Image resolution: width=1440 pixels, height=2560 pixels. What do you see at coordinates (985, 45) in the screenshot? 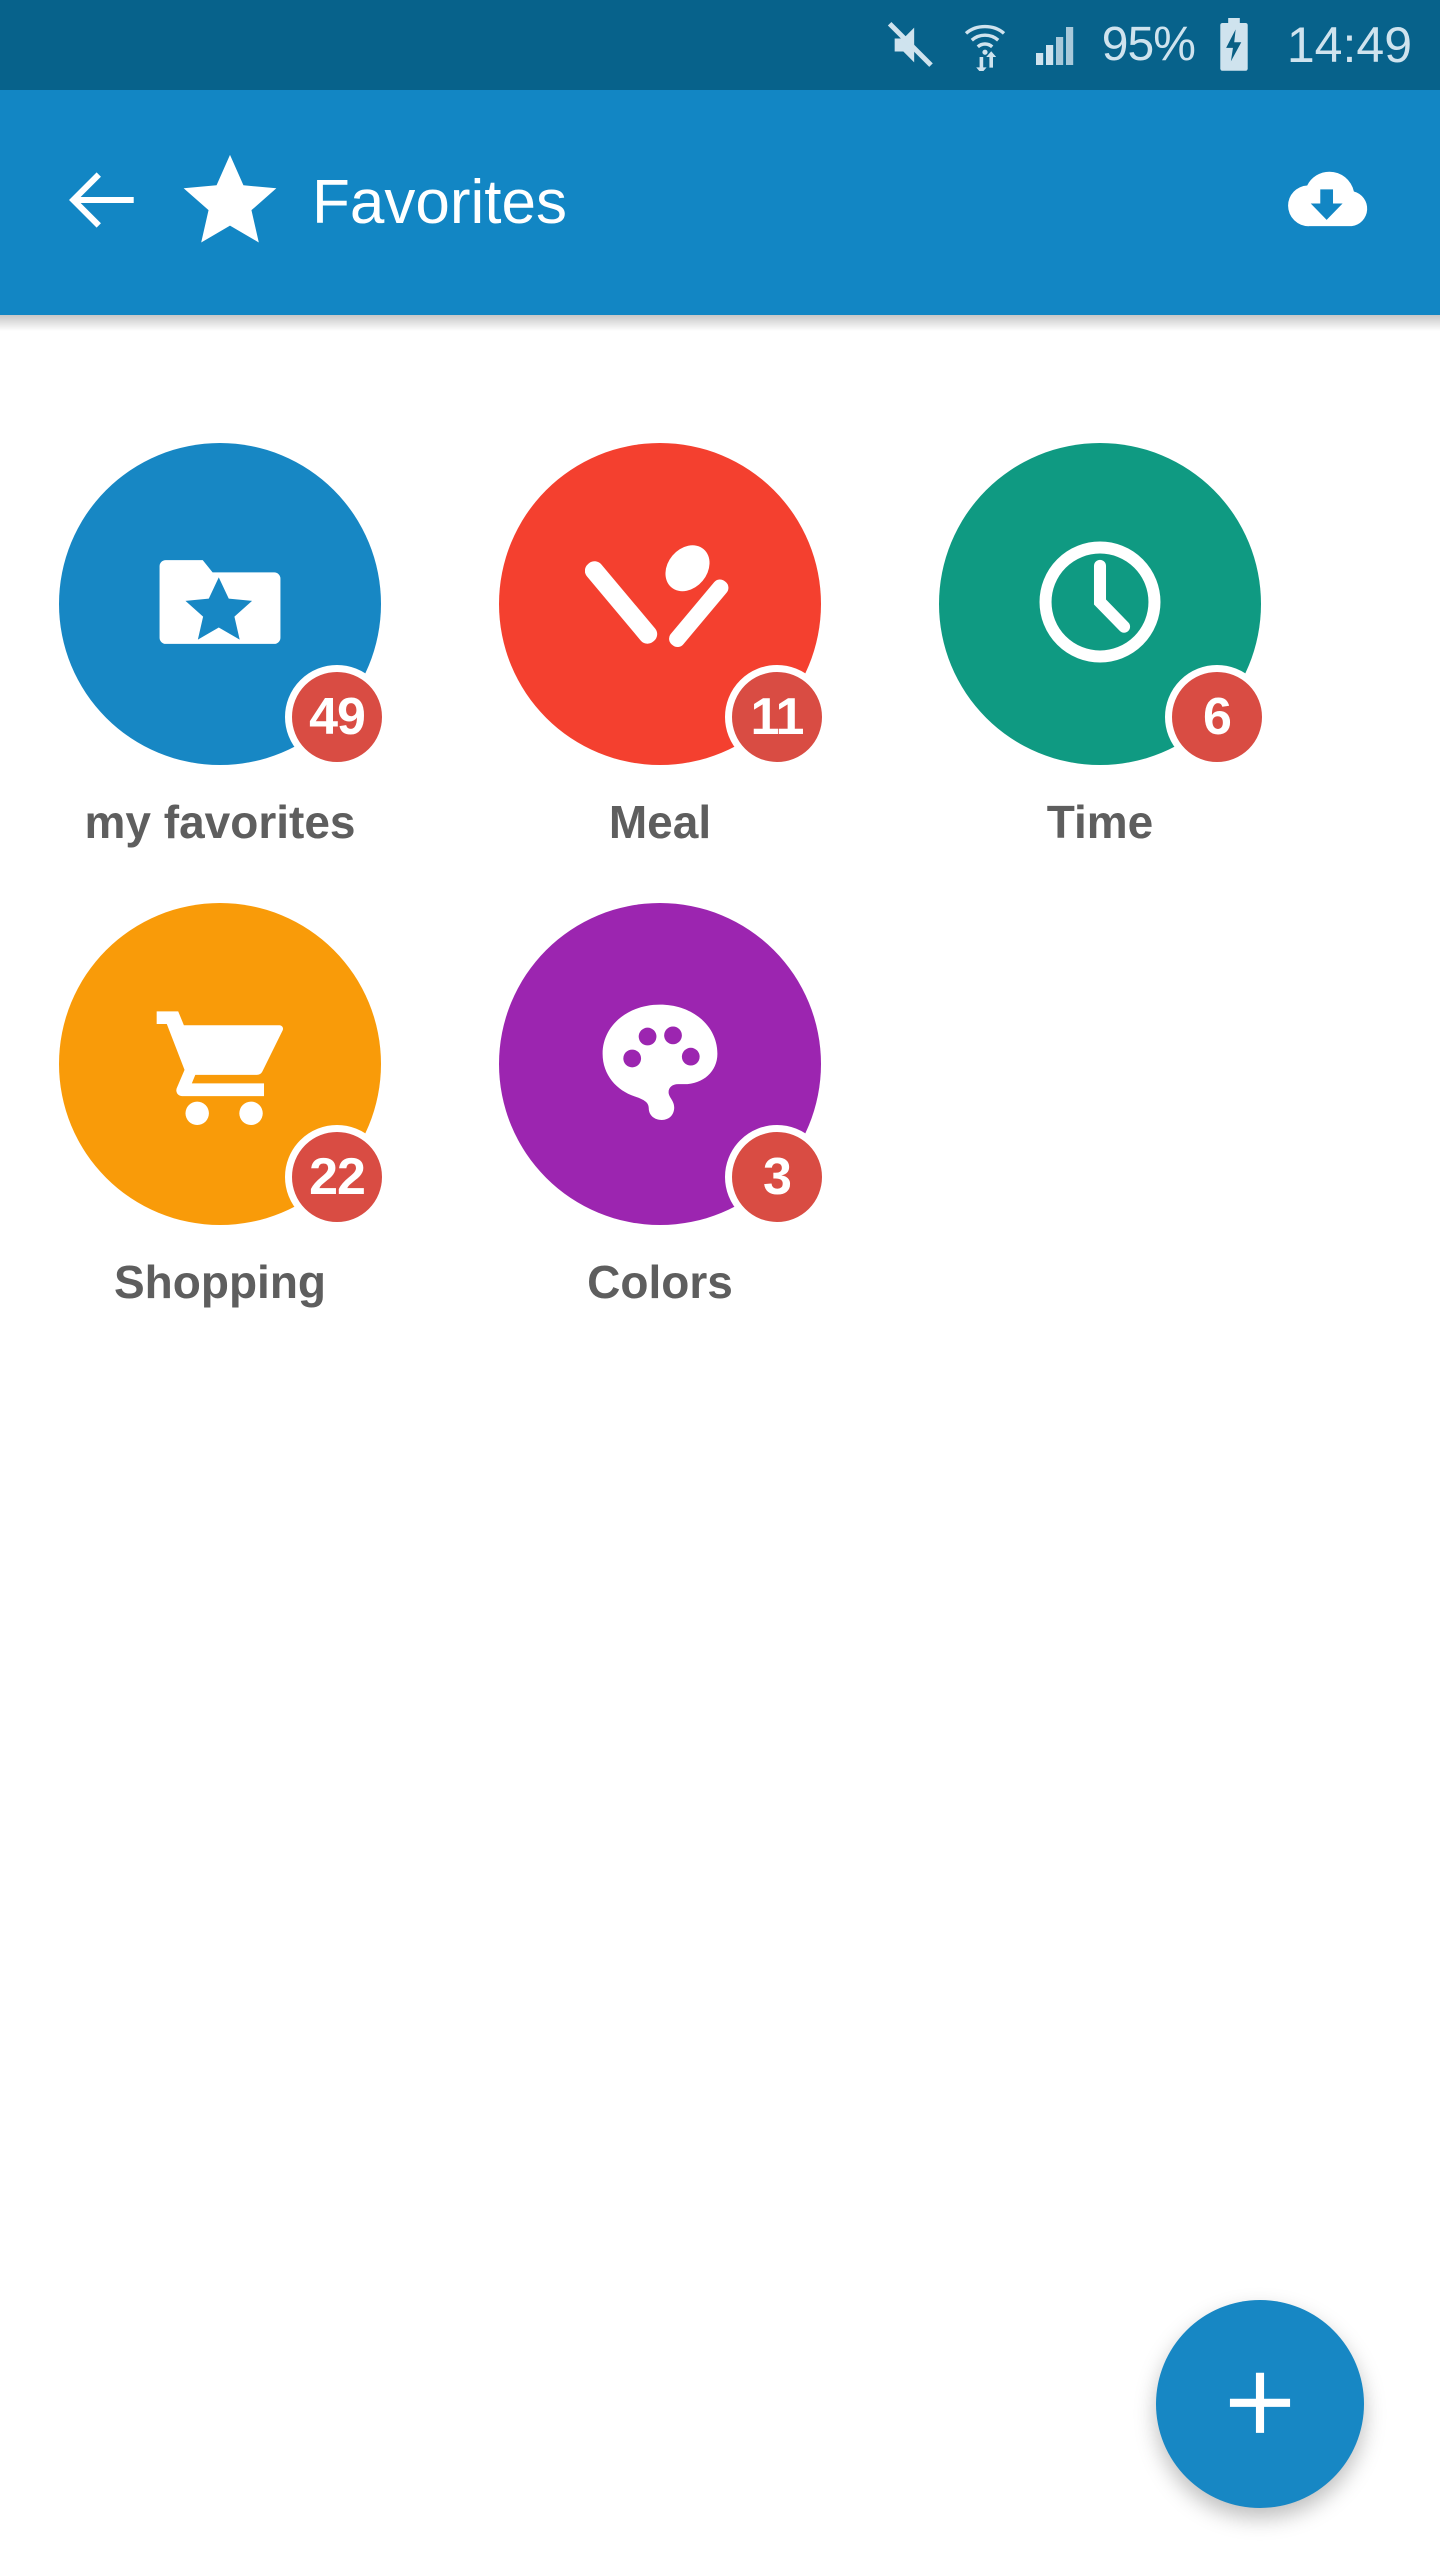
I see `wifi-transfer-icon` at bounding box center [985, 45].